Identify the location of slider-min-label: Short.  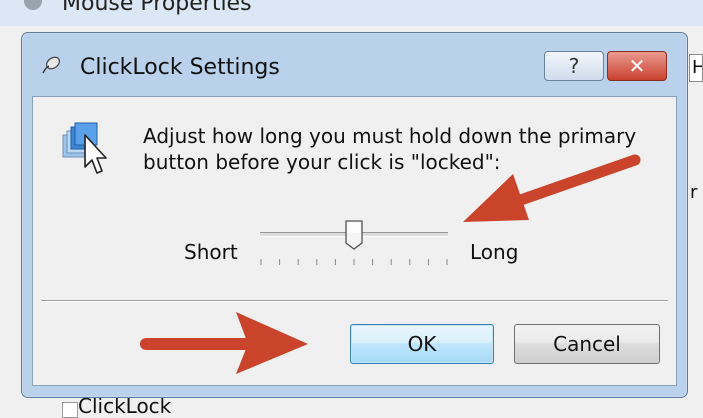
(211, 252).